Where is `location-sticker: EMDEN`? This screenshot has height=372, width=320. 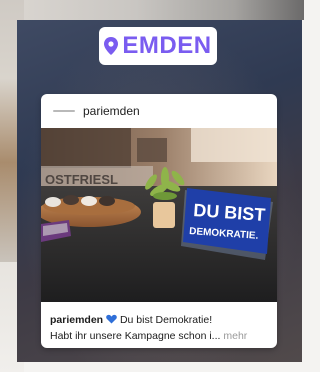 location-sticker: EMDEN is located at coordinates (158, 46).